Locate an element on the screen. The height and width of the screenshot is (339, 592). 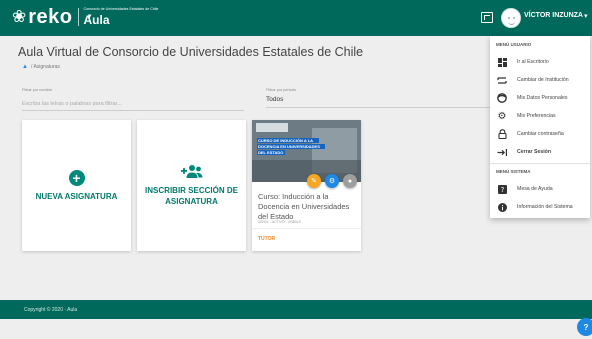
period-filter: Filtrar por periodo Todos is located at coordinates (378, 98).